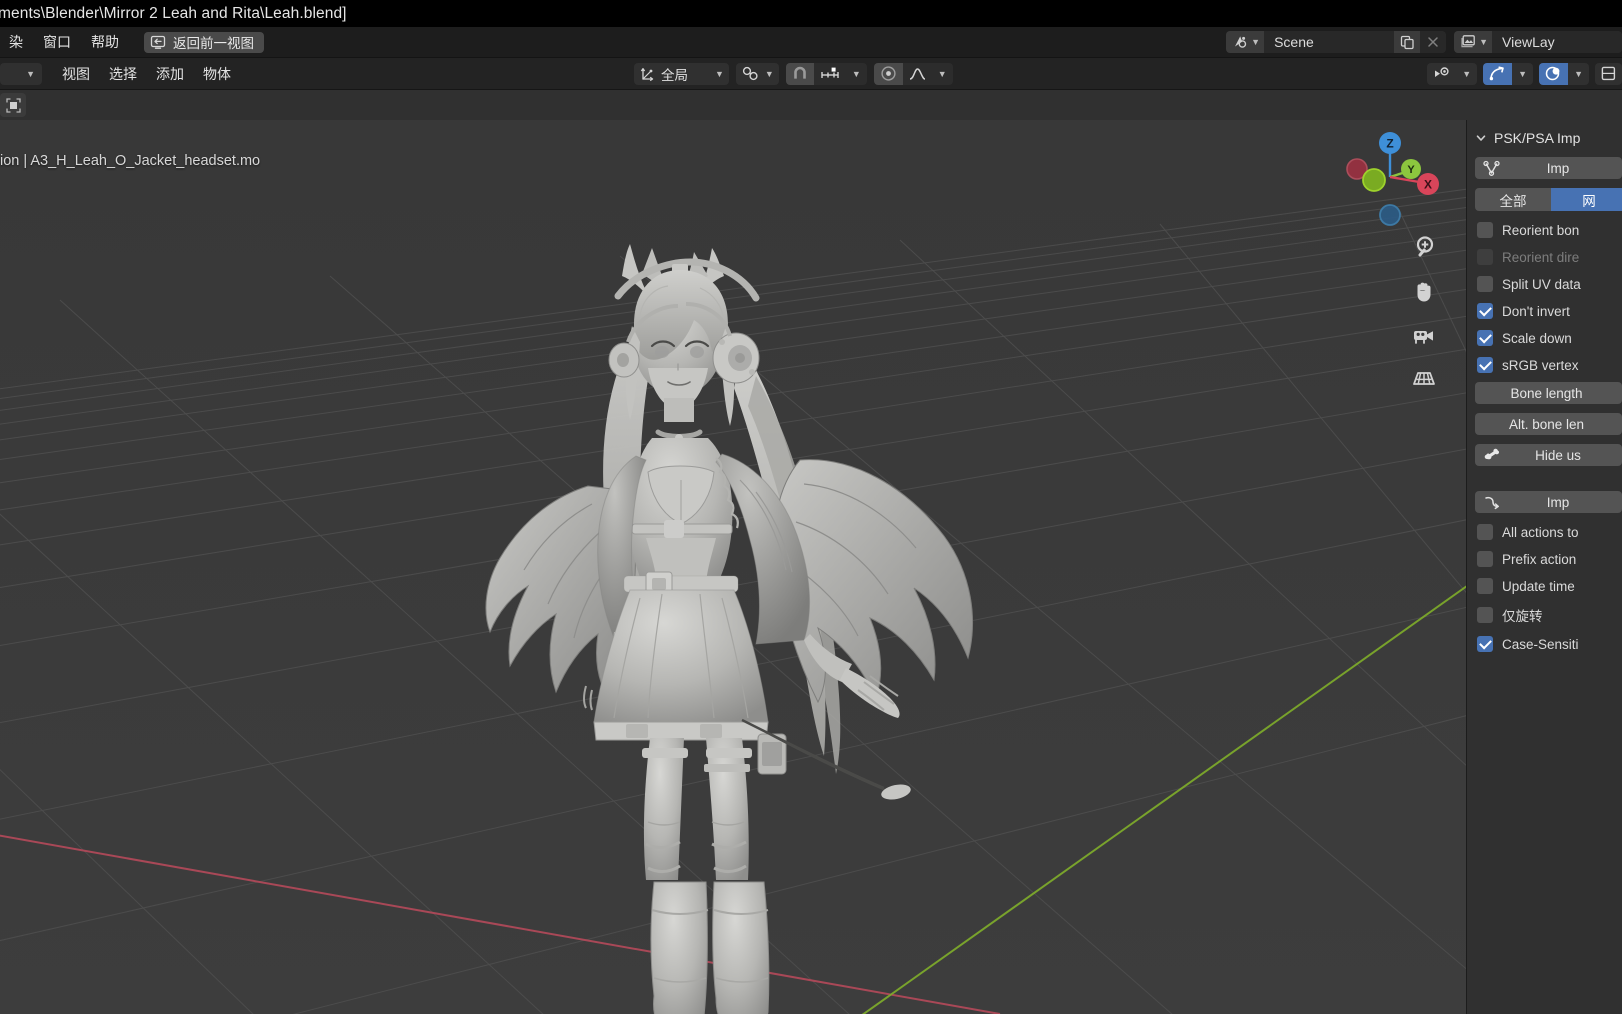  Describe the element at coordinates (1549, 230) in the screenshot. I see `option-row-reorient-bones: Reorient bon` at that location.